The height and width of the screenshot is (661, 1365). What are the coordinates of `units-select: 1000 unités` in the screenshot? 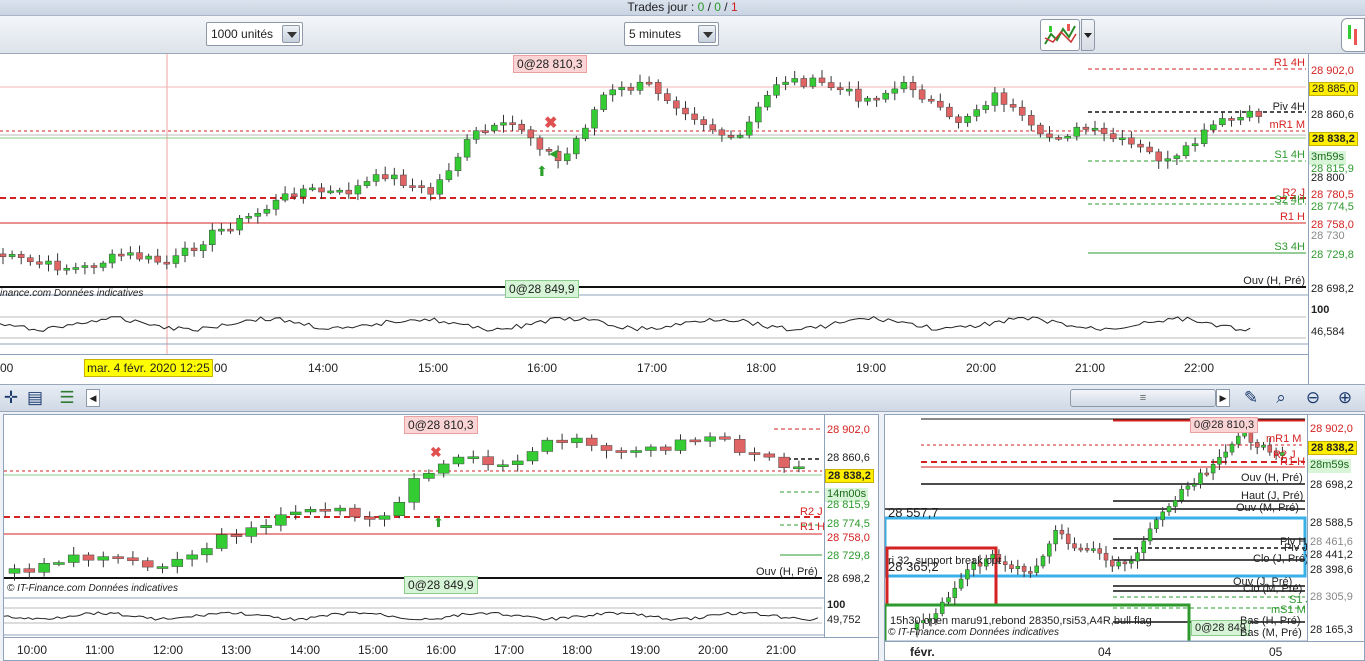 It's located at (254, 34).